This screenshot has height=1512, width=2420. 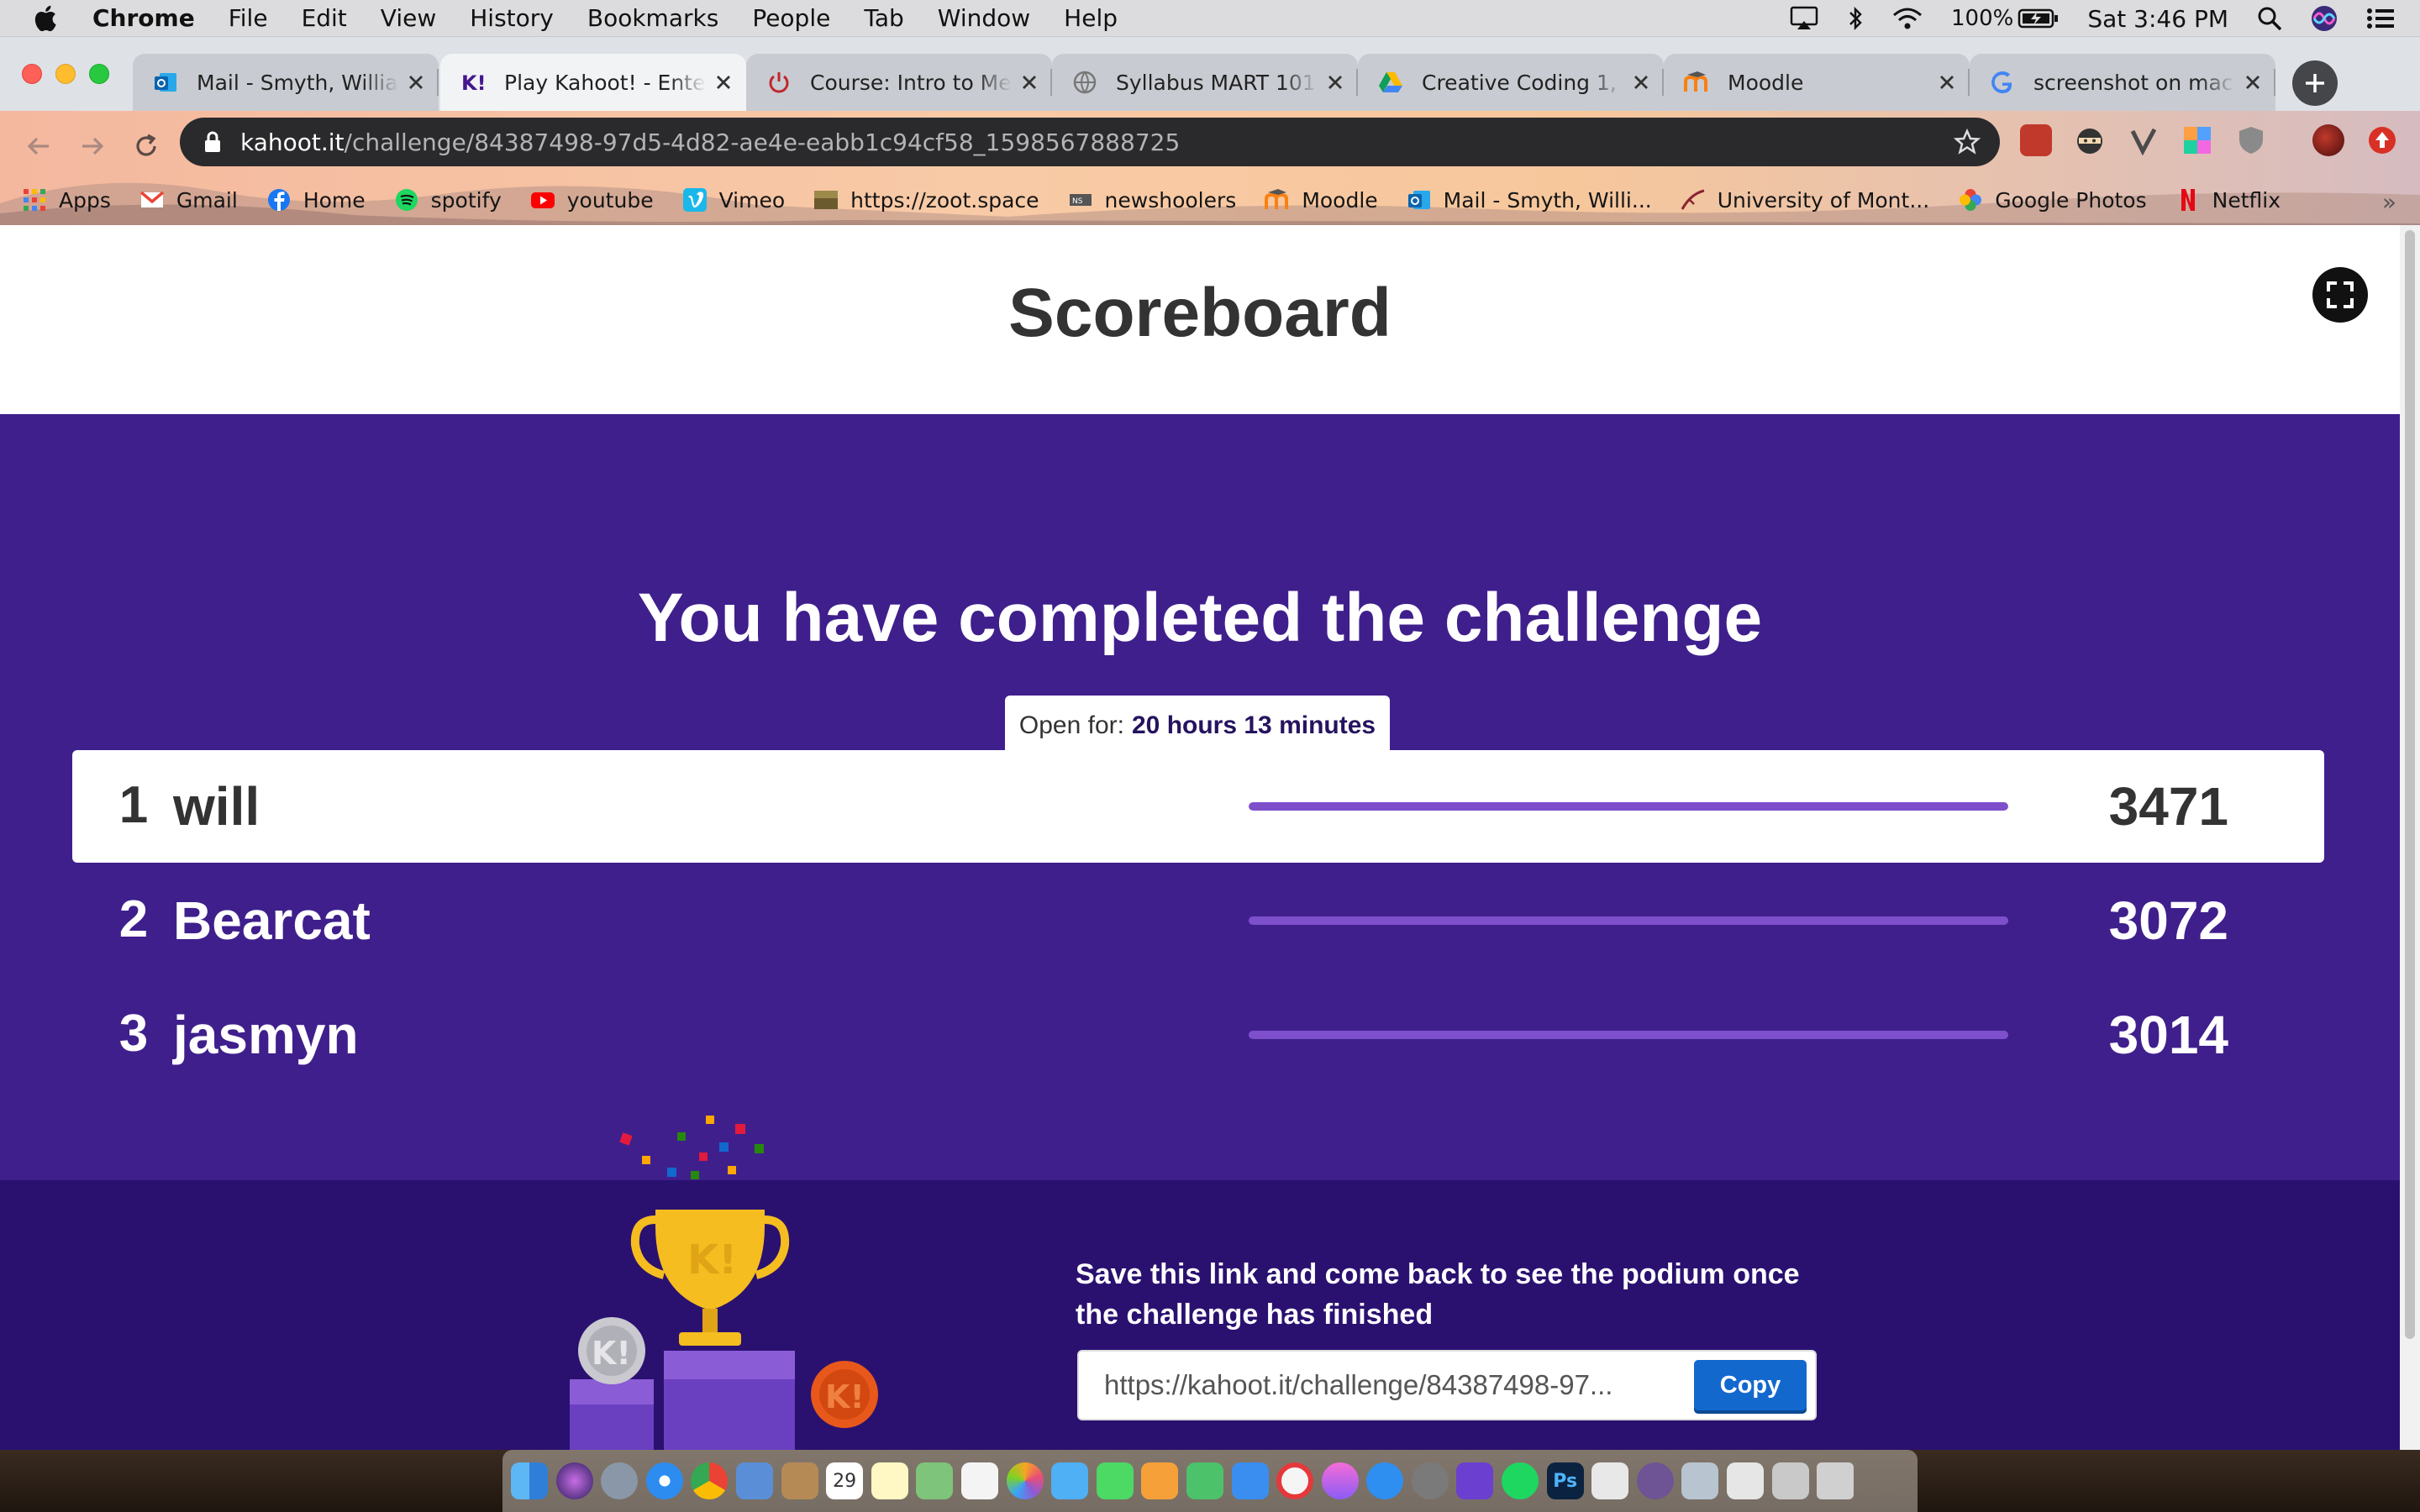 I want to click on menu-history: History, so click(x=512, y=18).